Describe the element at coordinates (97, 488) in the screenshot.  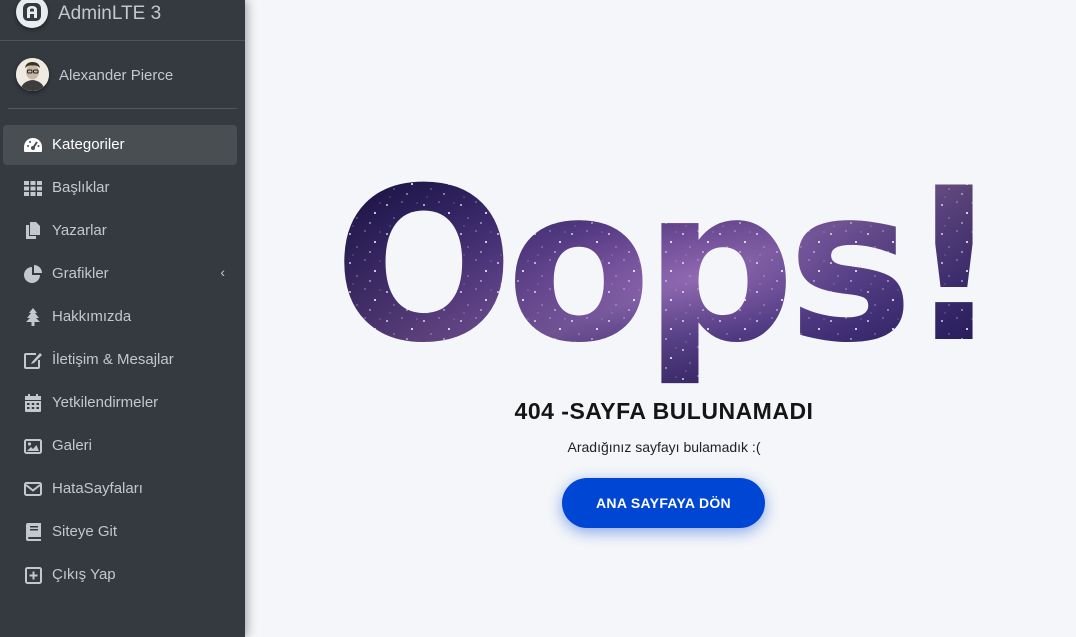
I see `sidebar-item-label: HataSayfaları` at that location.